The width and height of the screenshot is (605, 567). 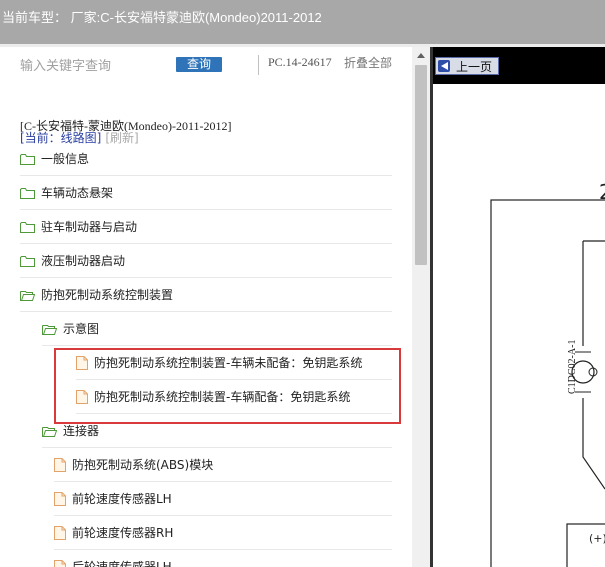 I want to click on search-button: 查询, so click(x=199, y=64).